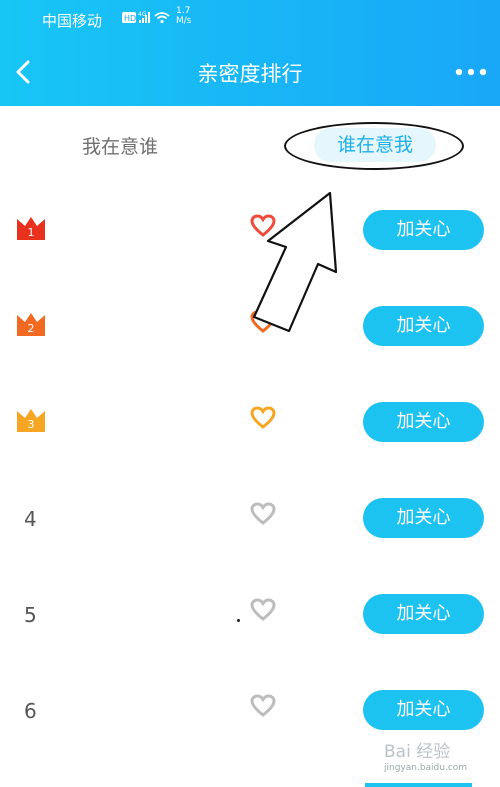 The height and width of the screenshot is (787, 500). I want to click on list-item: 5 加关心, so click(250, 614).